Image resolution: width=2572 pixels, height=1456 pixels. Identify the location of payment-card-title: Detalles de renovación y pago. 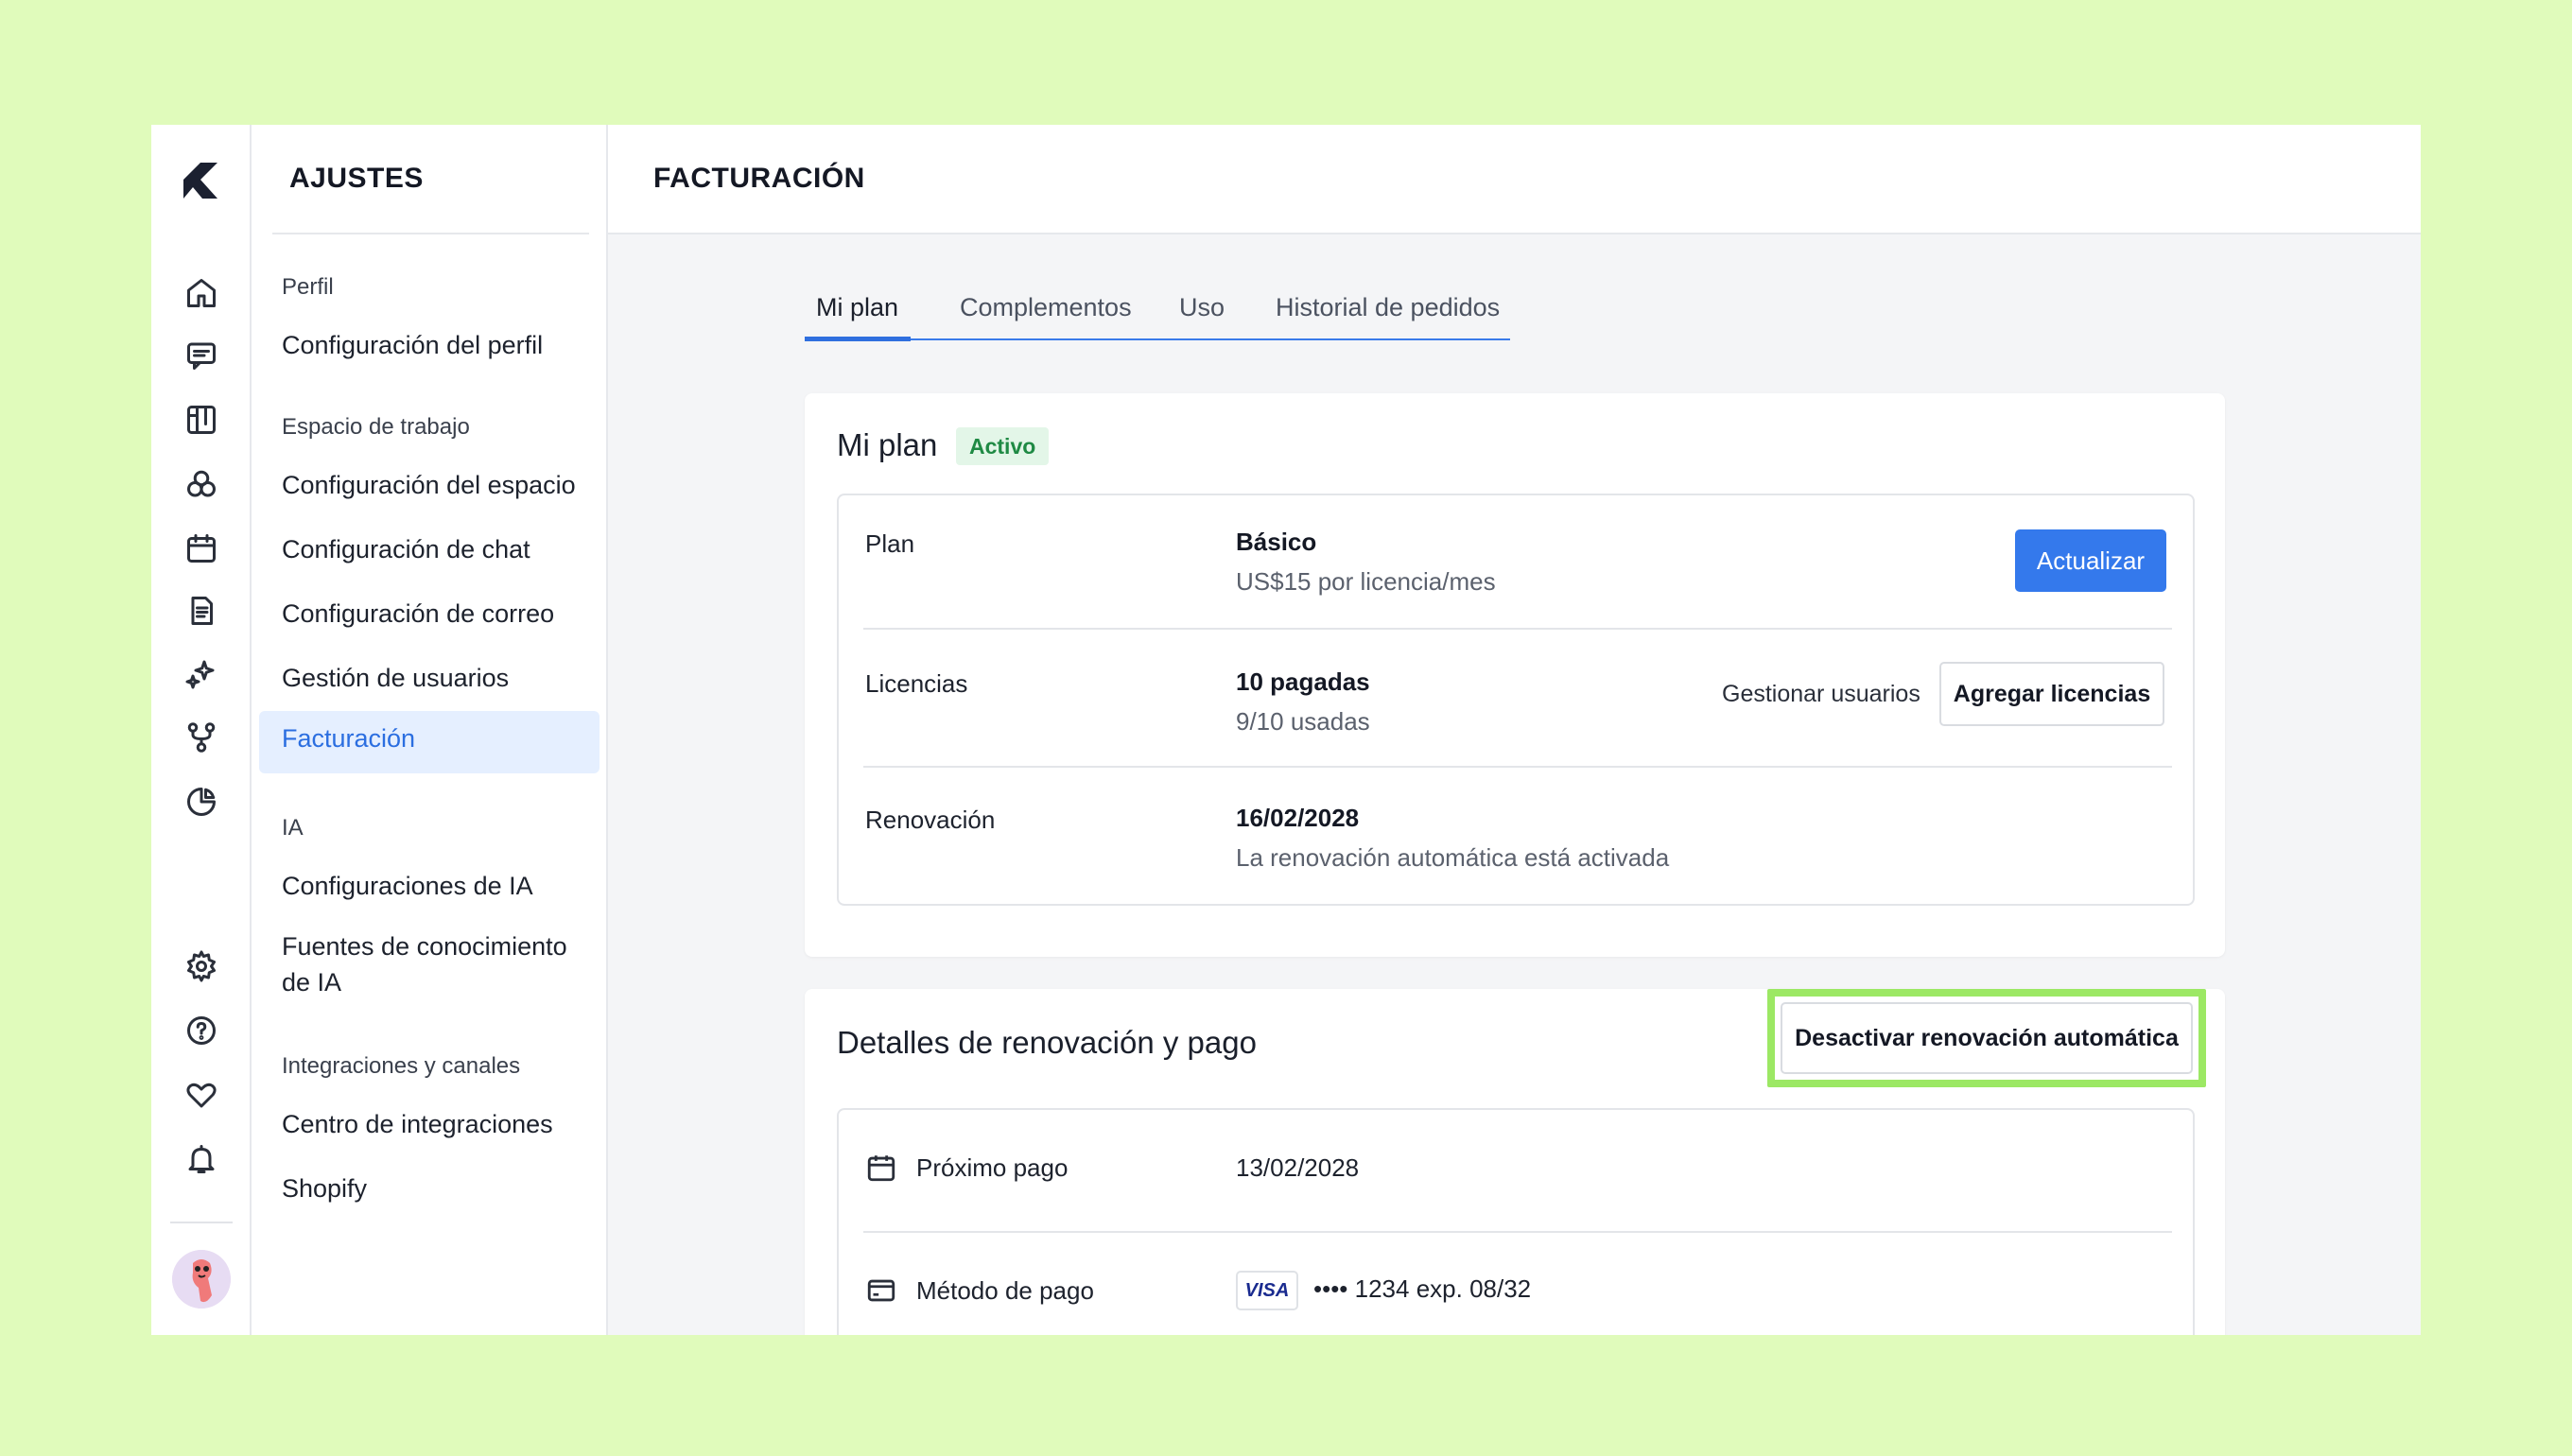
(1047, 1042).